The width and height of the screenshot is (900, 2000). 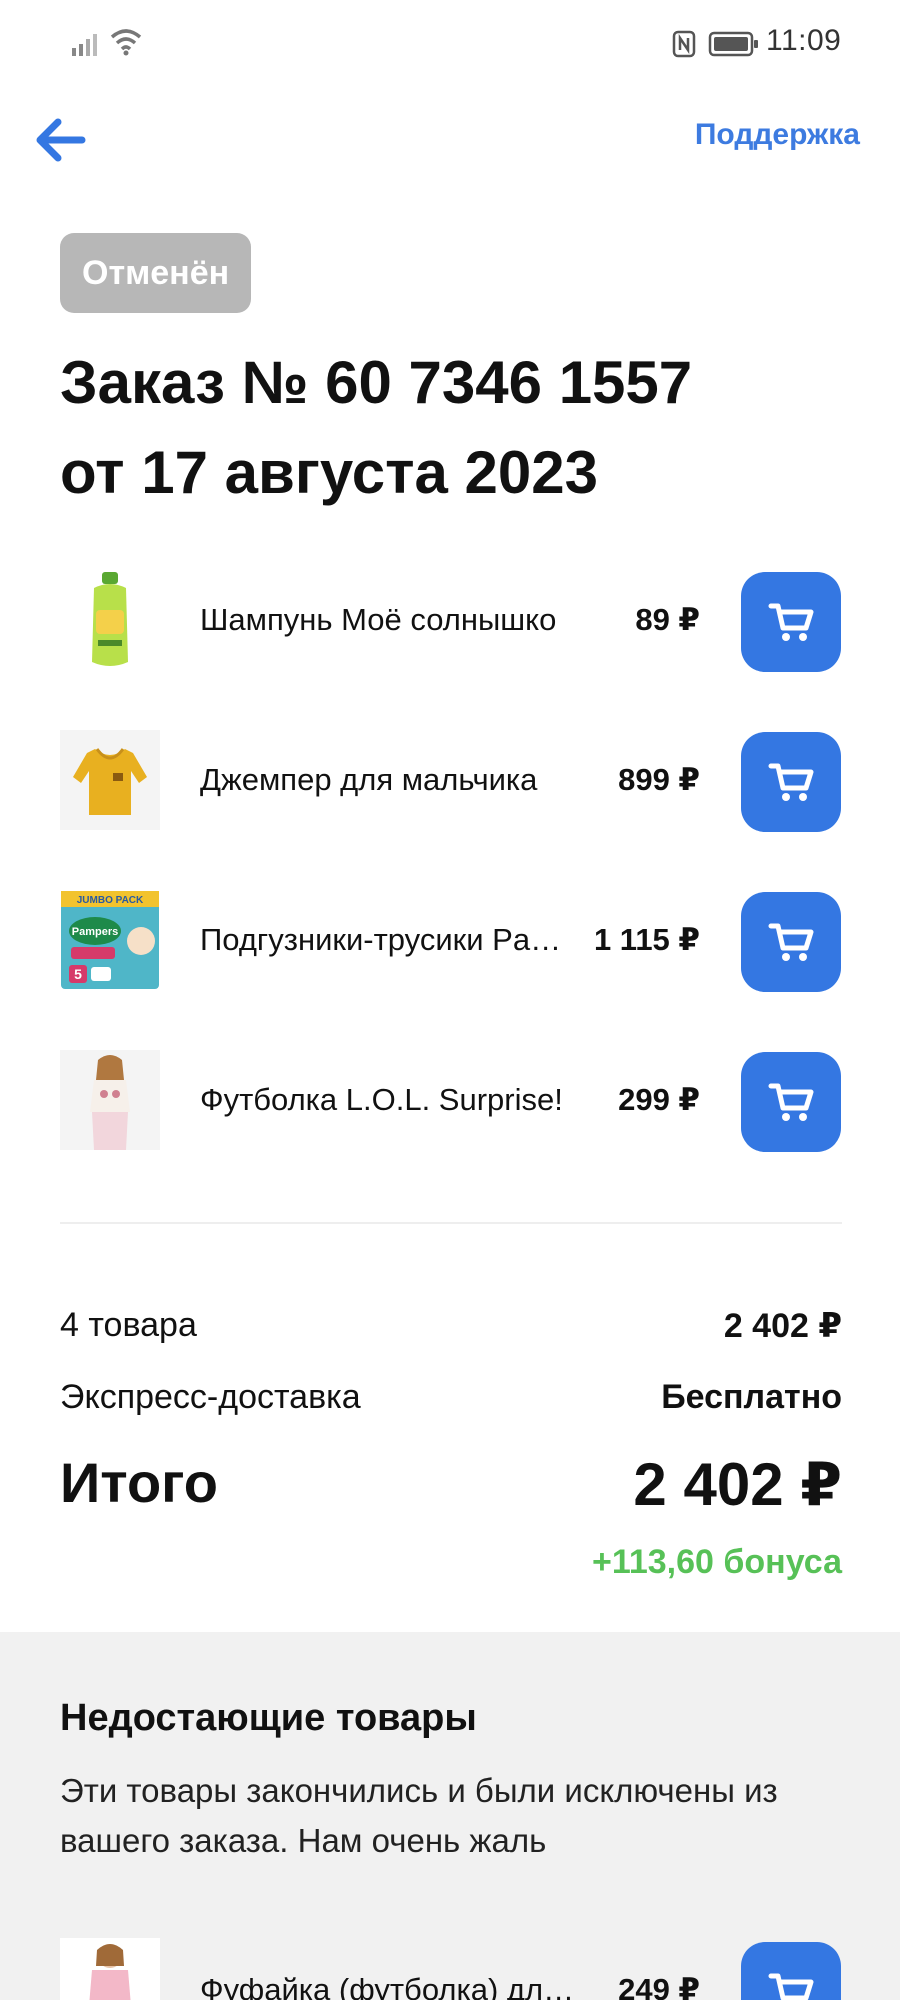 I want to click on svg-text: 5, so click(x=78, y=974).